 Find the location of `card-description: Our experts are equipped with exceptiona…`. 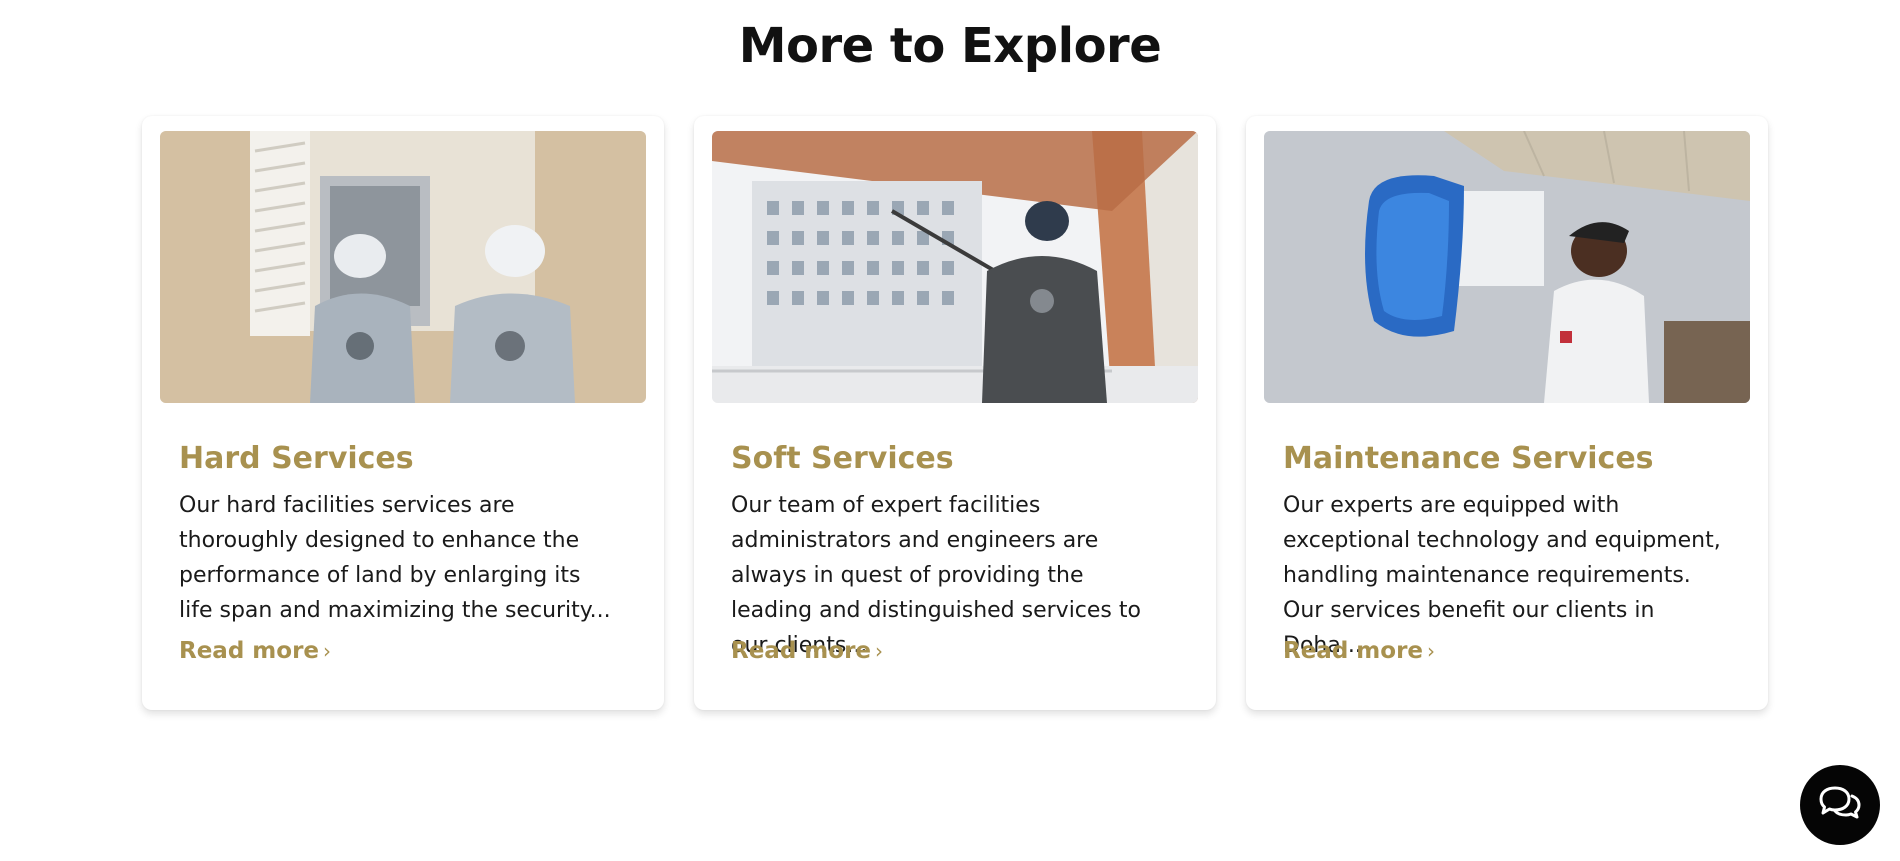

card-description: Our experts are equipped with exceptiona… is located at coordinates (1502, 575).